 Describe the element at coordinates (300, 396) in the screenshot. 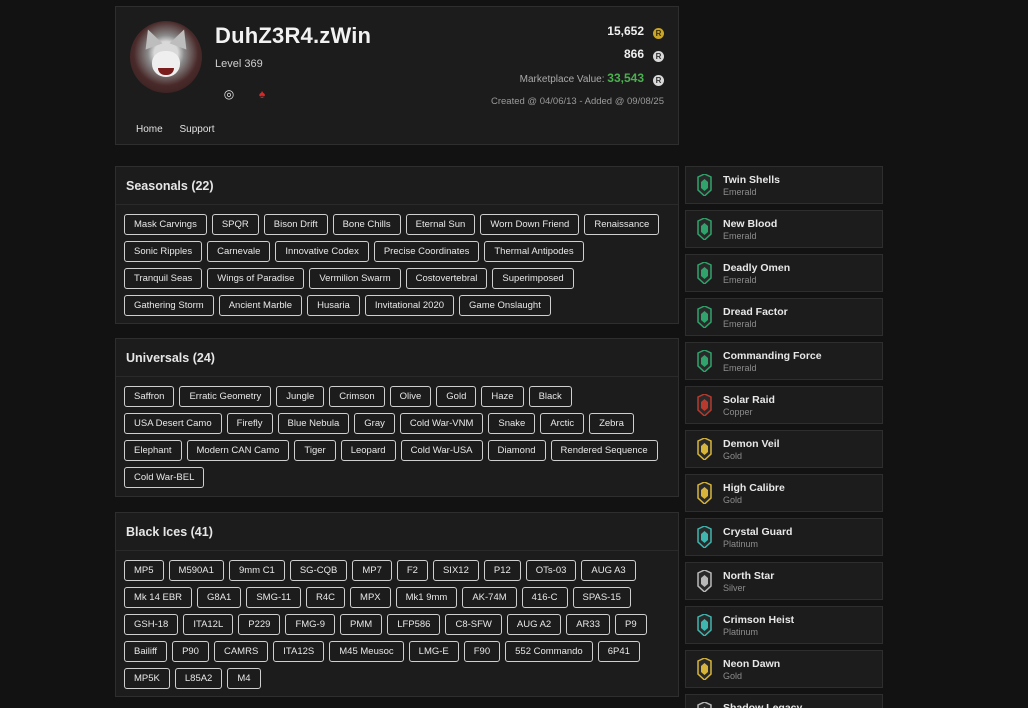

I see `universal-skin-chip: Jungle` at that location.